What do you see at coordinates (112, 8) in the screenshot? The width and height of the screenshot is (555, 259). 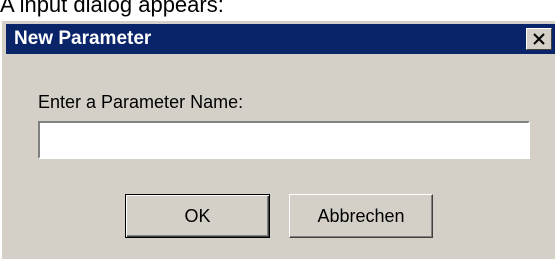 I see `caption-text: A input dialog appears:` at bounding box center [112, 8].